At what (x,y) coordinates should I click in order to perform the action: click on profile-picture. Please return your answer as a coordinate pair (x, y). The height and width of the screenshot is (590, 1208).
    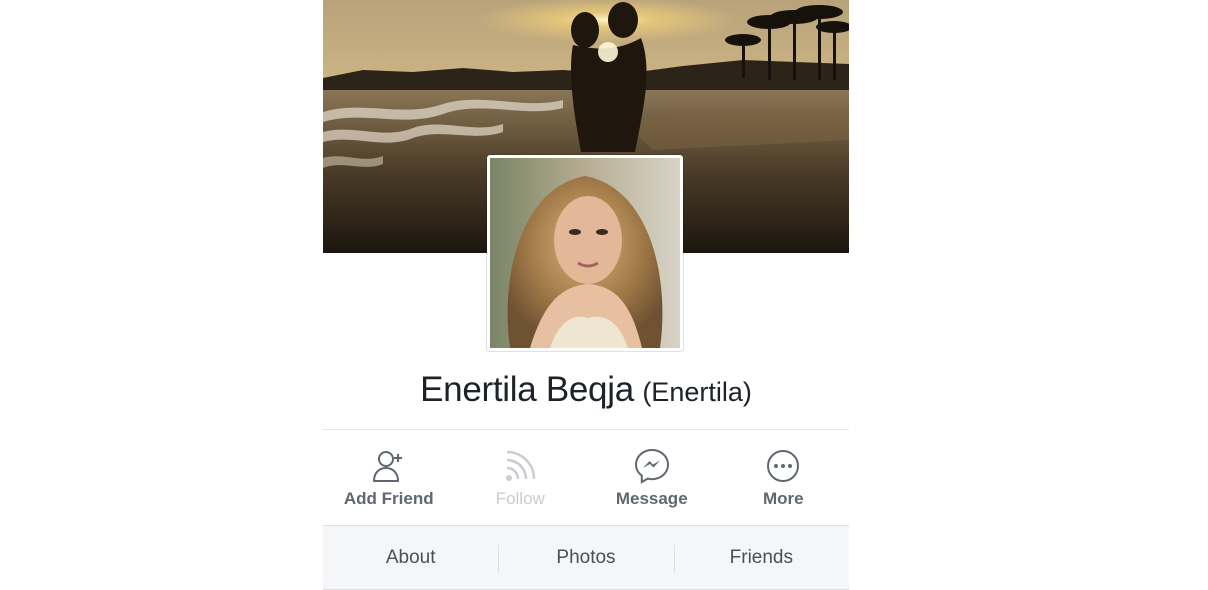
    Looking at the image, I should click on (585, 253).